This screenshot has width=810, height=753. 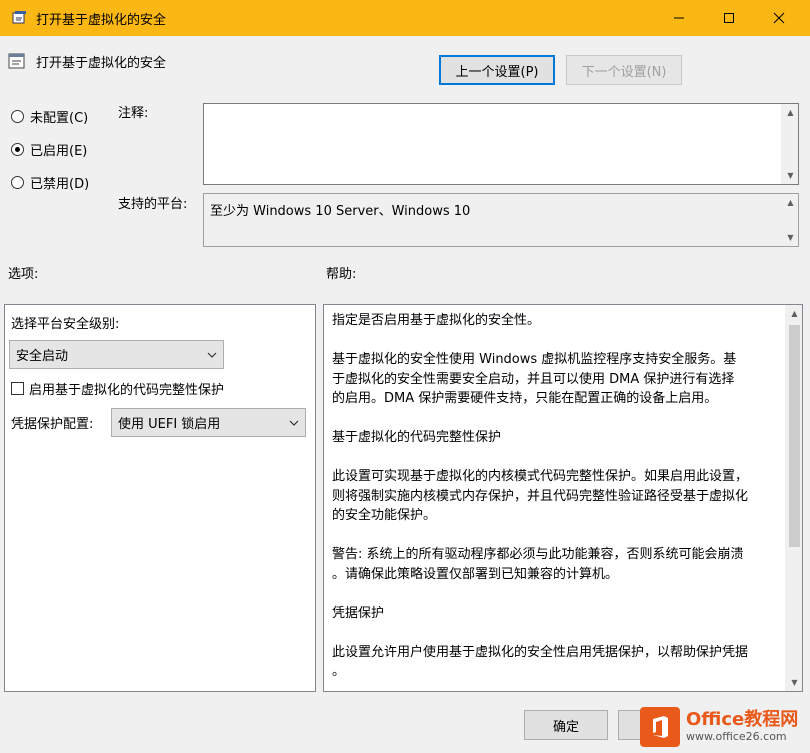 What do you see at coordinates (127, 390) in the screenshot?
I see `code-integrity-label: 启用基于虚拟化的代码完整性保护` at bounding box center [127, 390].